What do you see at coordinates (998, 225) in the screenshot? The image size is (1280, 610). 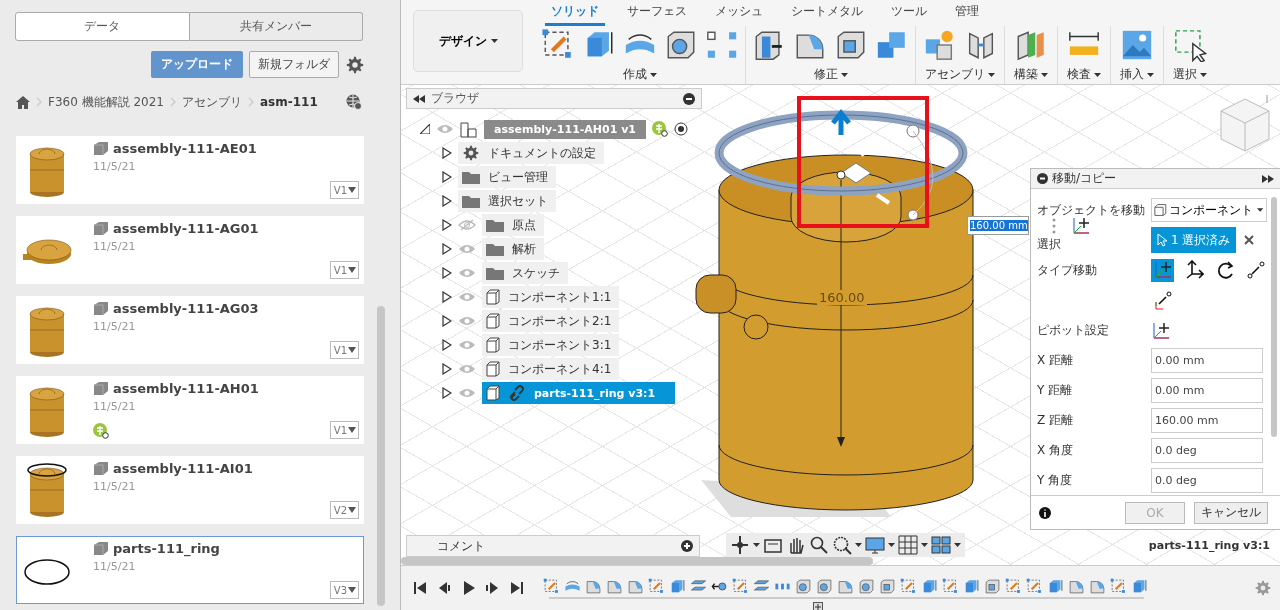 I see `distance-field: 160.00 mm` at bounding box center [998, 225].